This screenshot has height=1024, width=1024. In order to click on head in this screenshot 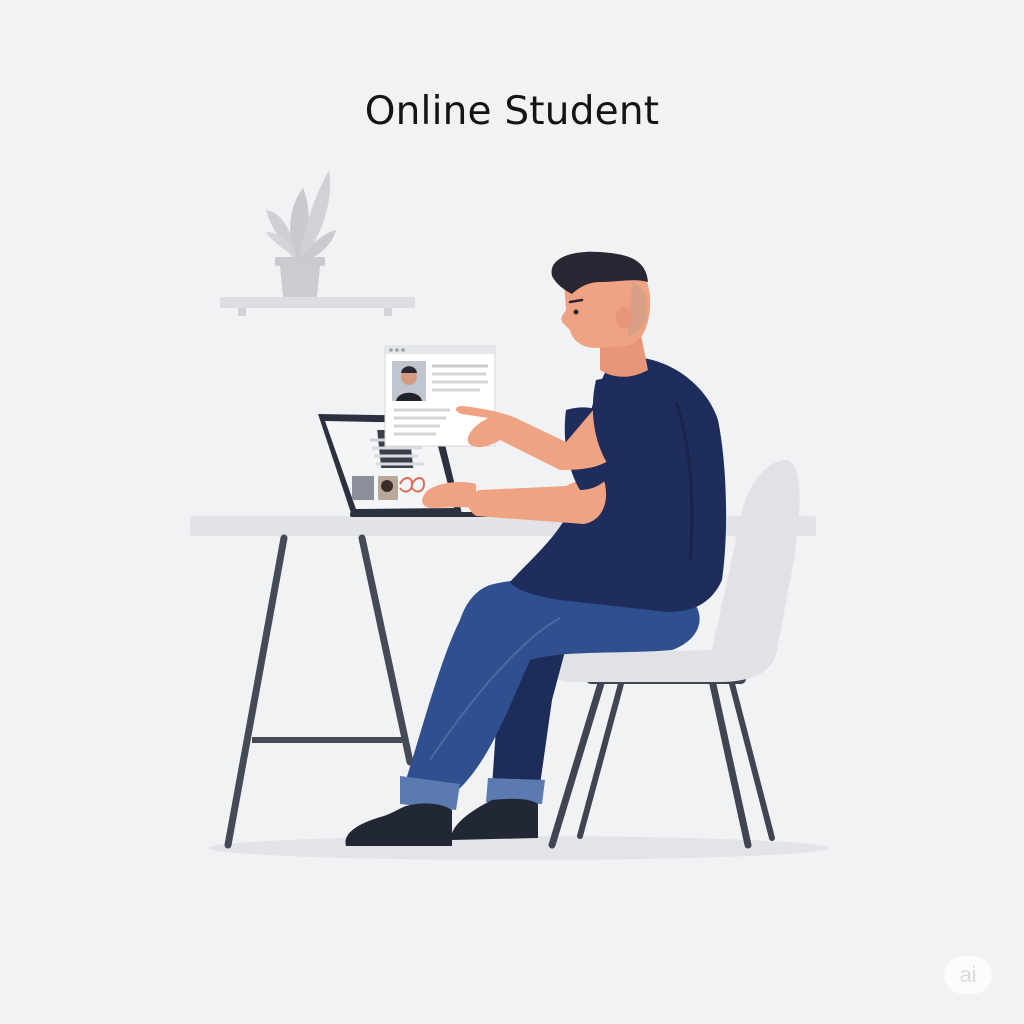, I will do `click(601, 314)`.